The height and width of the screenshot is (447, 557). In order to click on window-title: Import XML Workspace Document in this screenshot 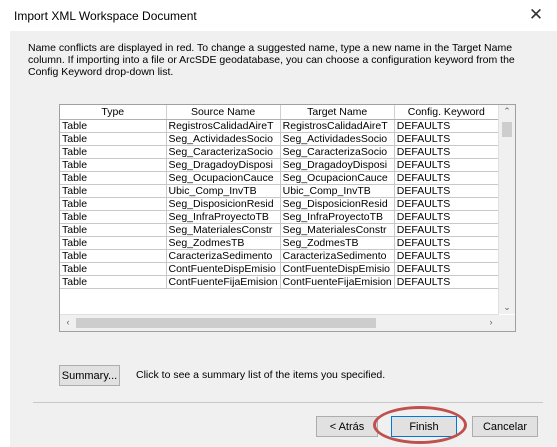, I will do `click(105, 16)`.